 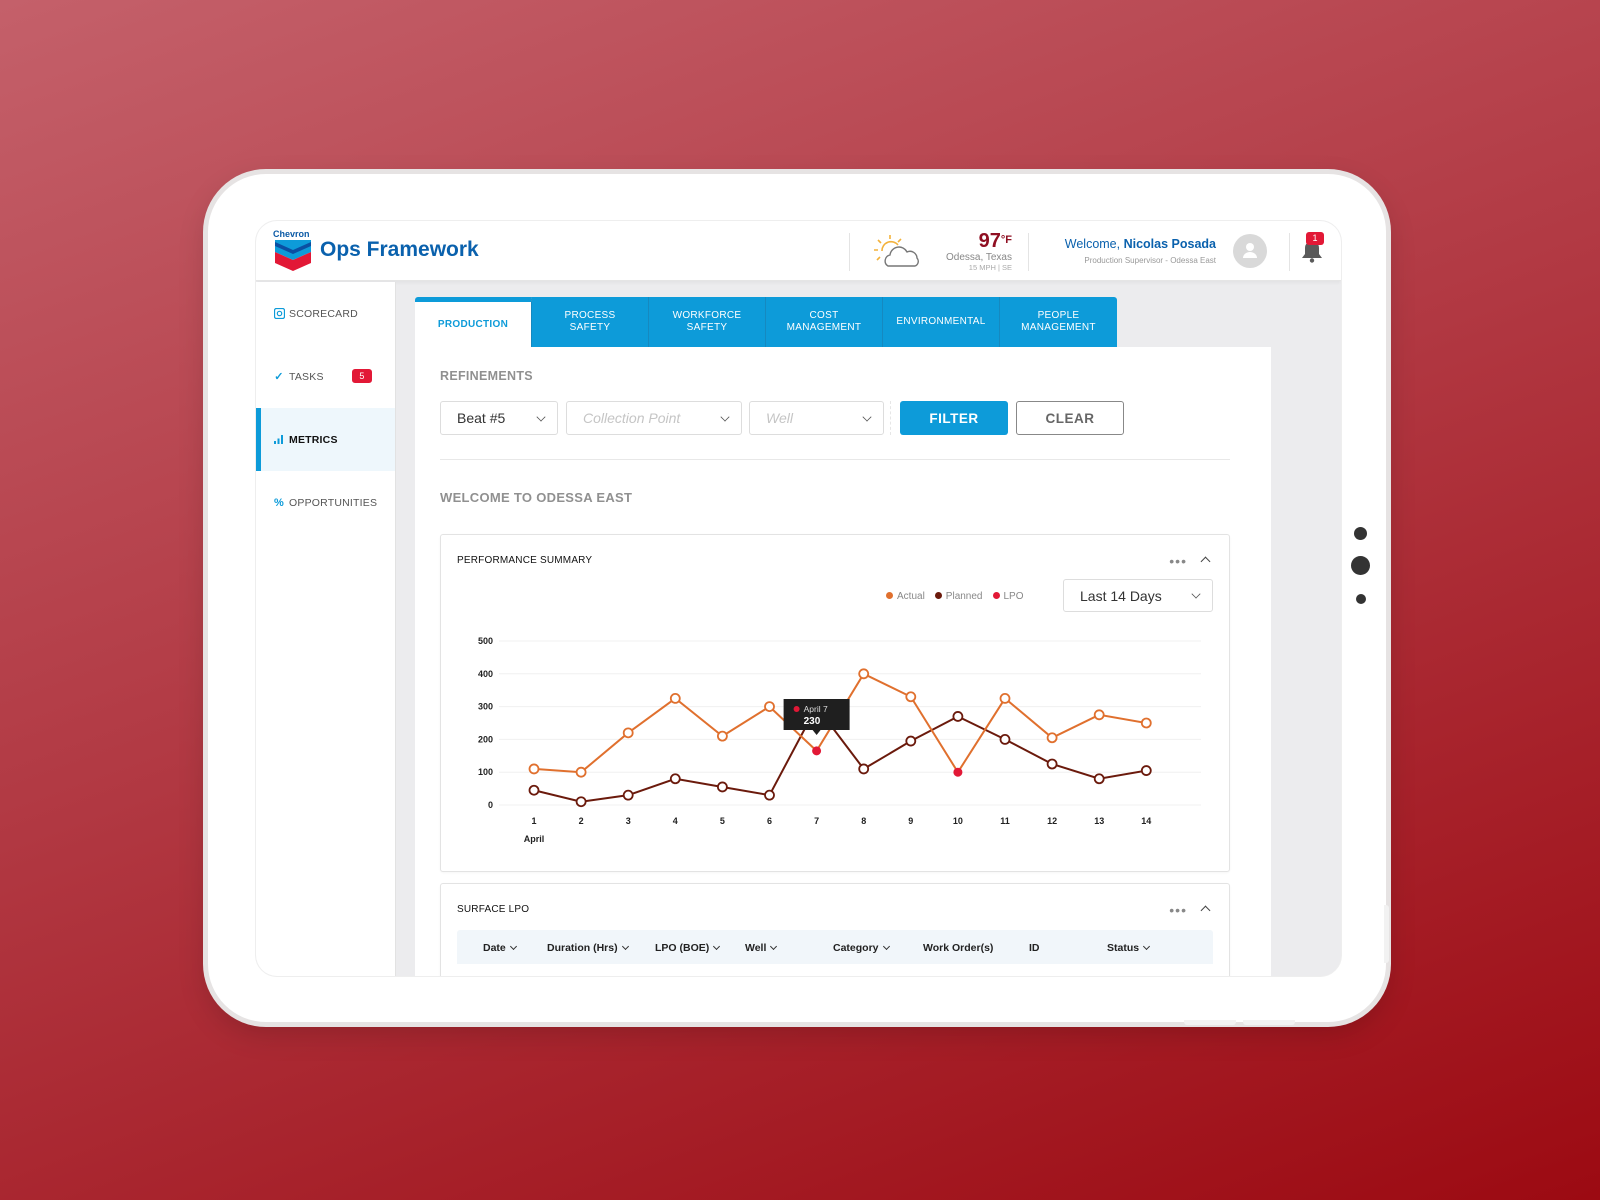 I want to click on tooltip-pointer, so click(x=816, y=732).